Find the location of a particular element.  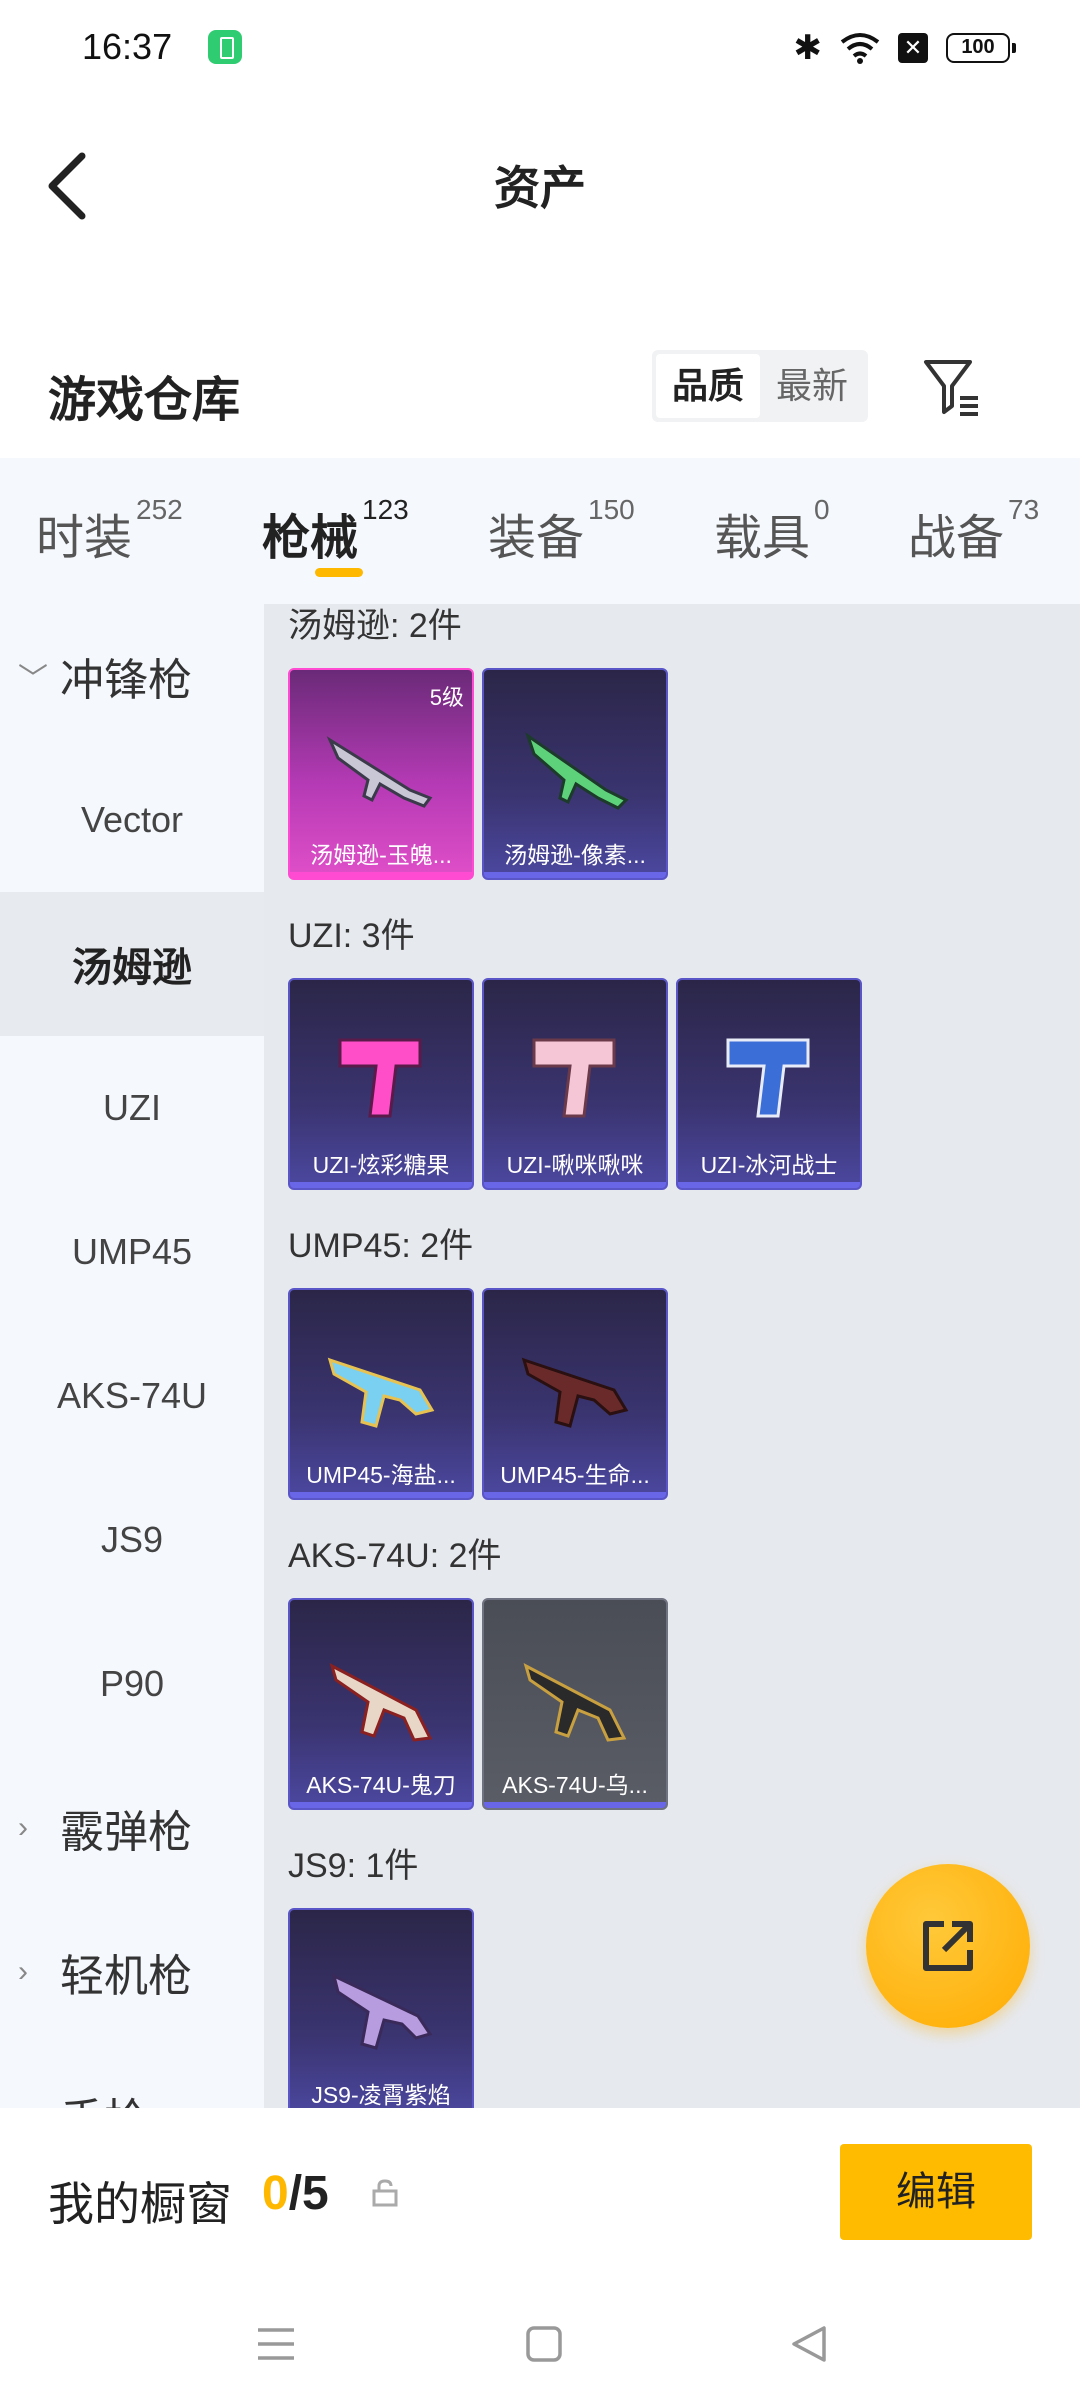

sidebar-group-label: 轻机枪 is located at coordinates (126, 1976).